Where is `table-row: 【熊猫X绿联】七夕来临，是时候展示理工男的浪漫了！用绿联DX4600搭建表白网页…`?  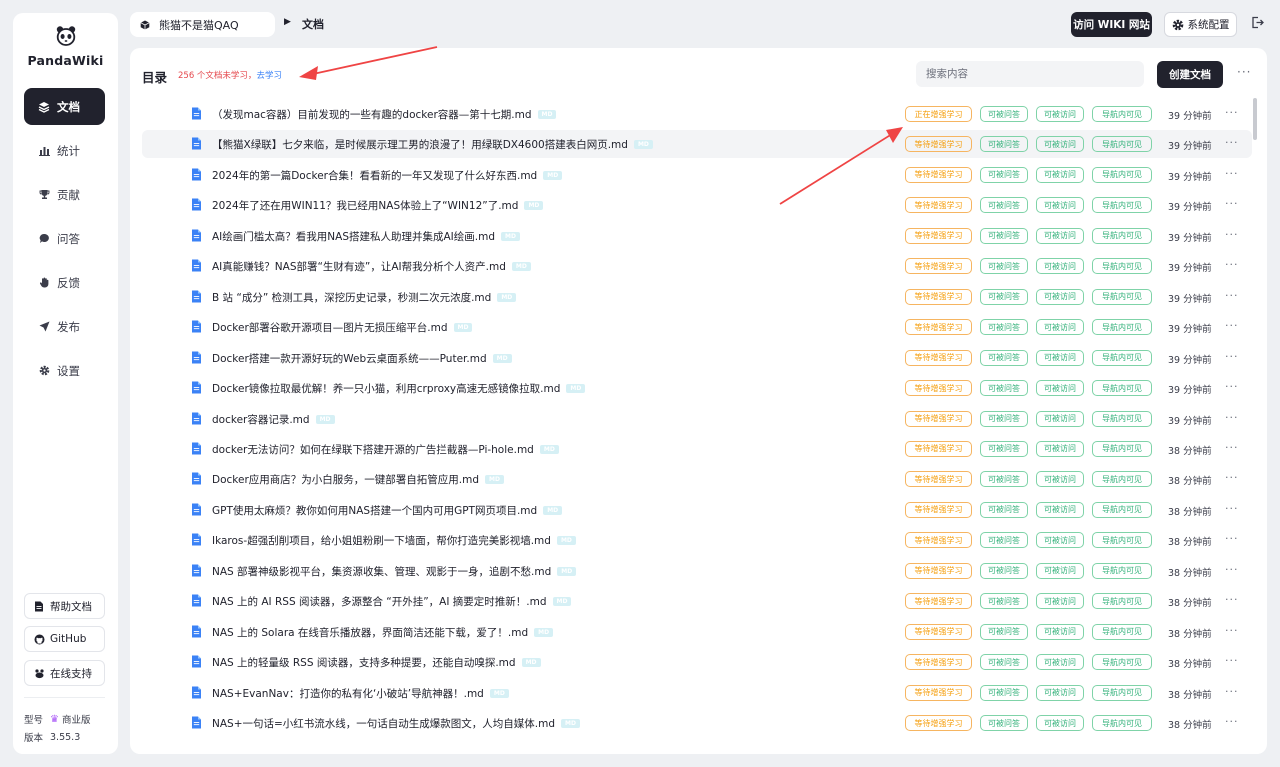
table-row: 【熊猫X绿联】七夕来临，是时候展示理工男的浪漫了！用绿联DX4600搭建表白网页… is located at coordinates (697, 144).